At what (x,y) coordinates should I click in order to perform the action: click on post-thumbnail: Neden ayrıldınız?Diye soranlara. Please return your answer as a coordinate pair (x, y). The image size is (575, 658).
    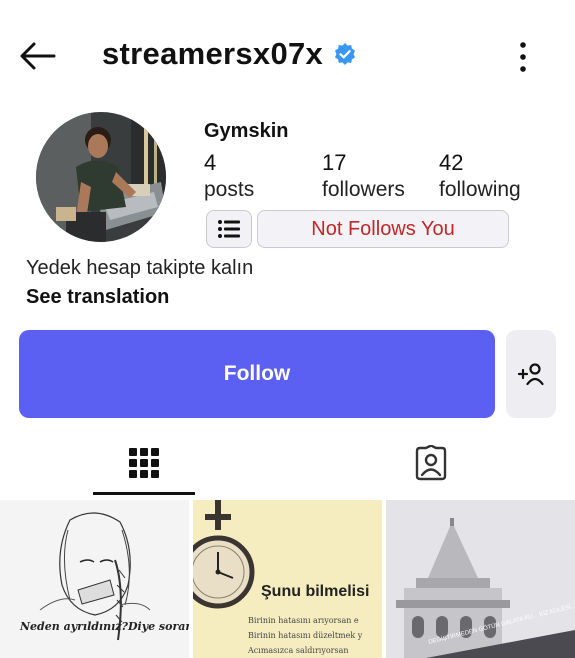
    Looking at the image, I should click on (94, 579).